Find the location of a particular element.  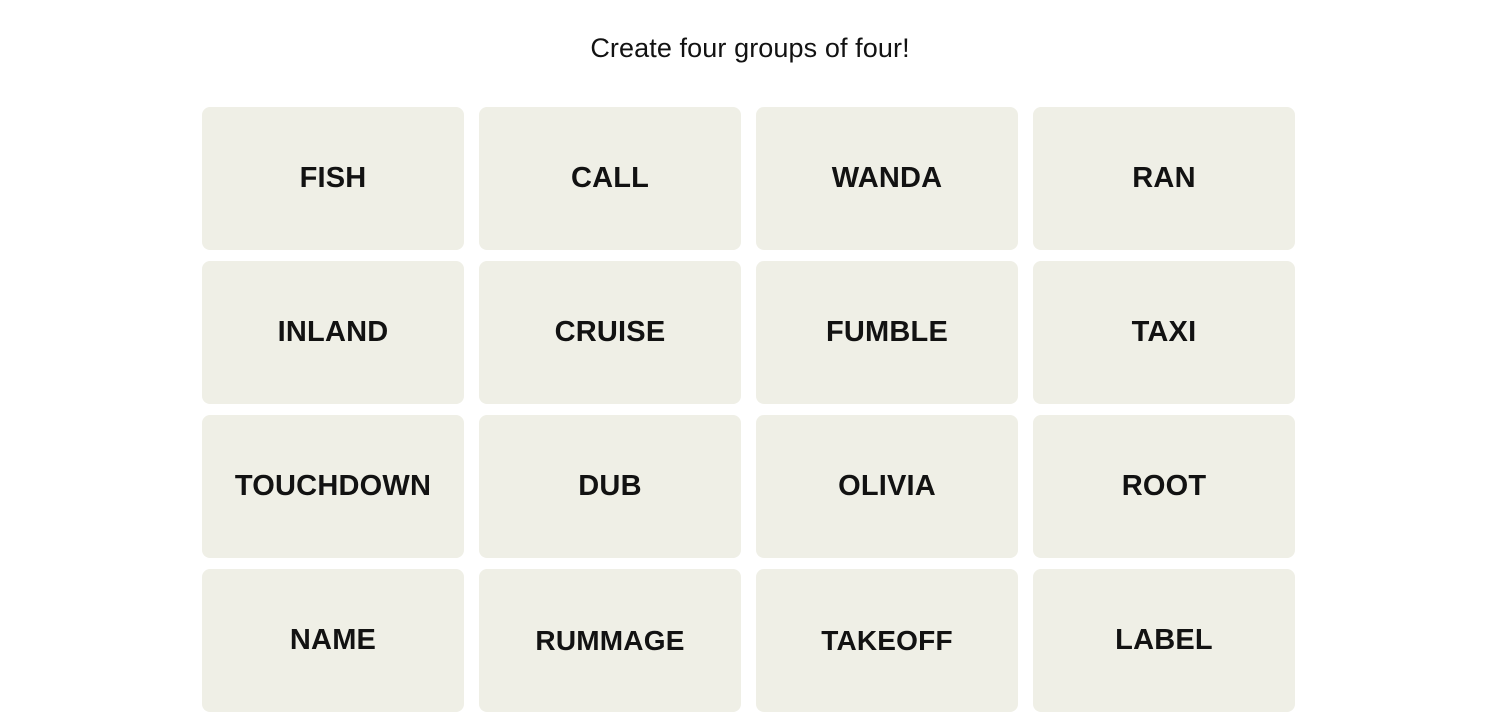

word-tile-label: TAXI is located at coordinates (1164, 332).